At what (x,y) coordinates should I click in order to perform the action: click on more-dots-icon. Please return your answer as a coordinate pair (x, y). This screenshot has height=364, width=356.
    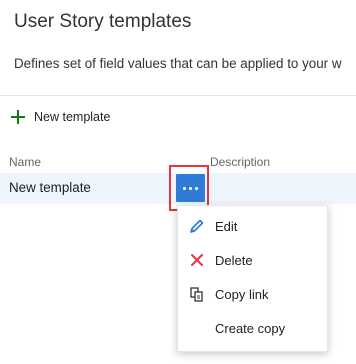
    Looking at the image, I should click on (190, 188).